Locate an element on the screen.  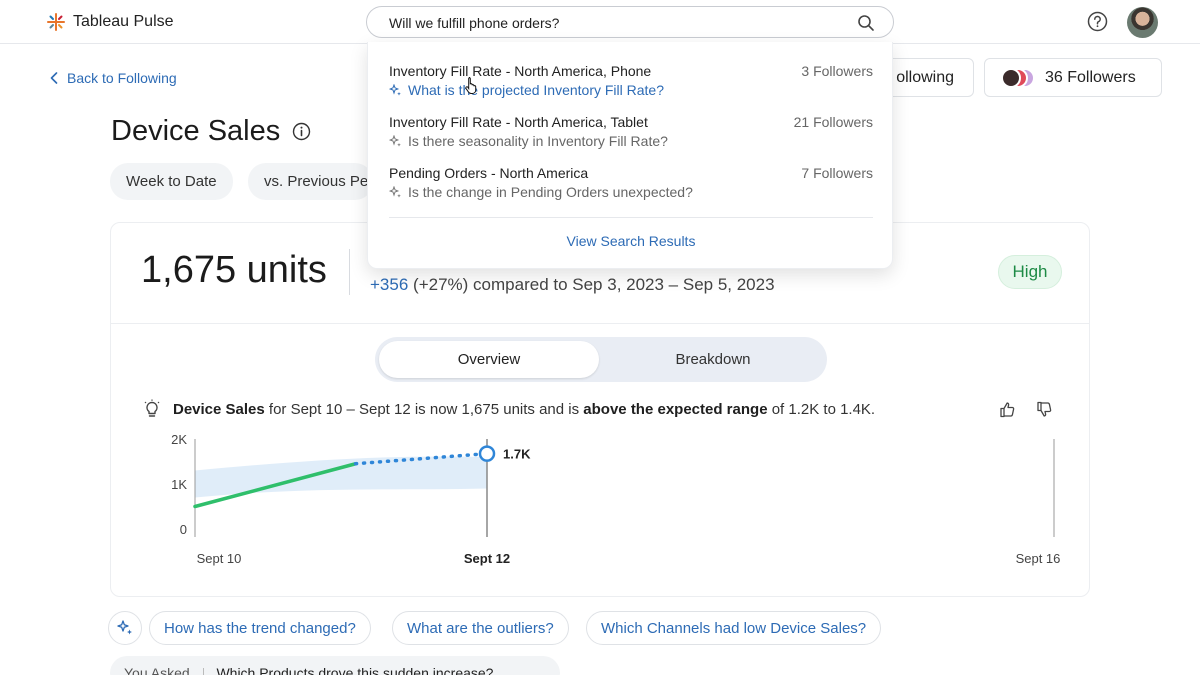
ask-suggestions-button is located at coordinates (125, 628).